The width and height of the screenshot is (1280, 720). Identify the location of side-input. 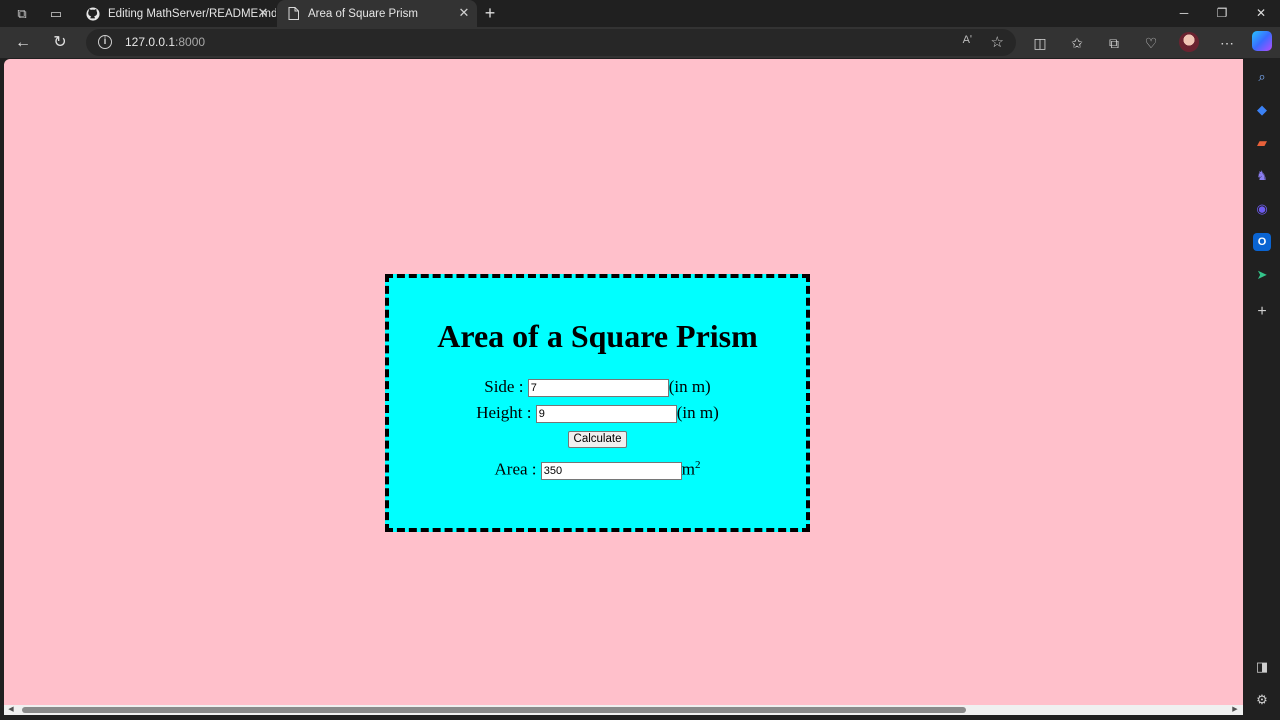
(598, 388).